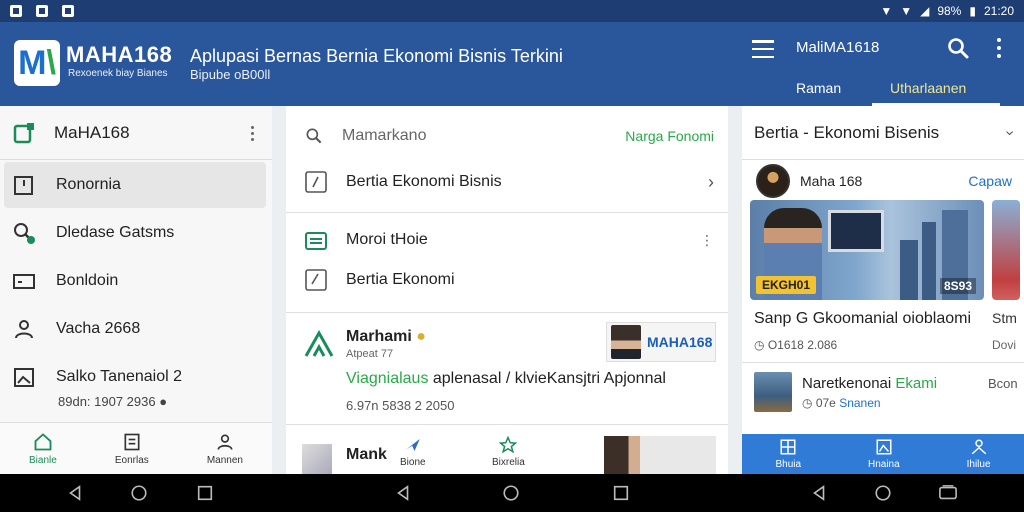 The height and width of the screenshot is (512, 1024). I want to click on list-item-label: Bertia Ekonomi Bisnis, so click(424, 181).